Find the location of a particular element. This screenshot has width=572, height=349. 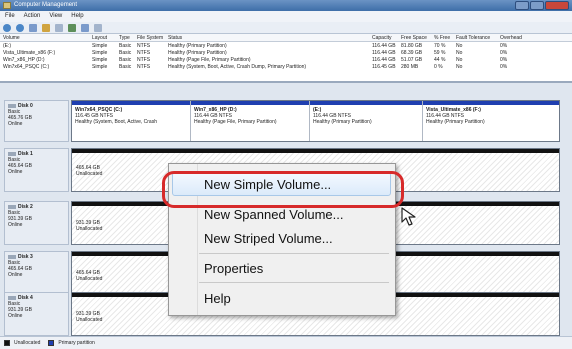

volume-capacity: 116.45 GB is located at coordinates (384, 67).